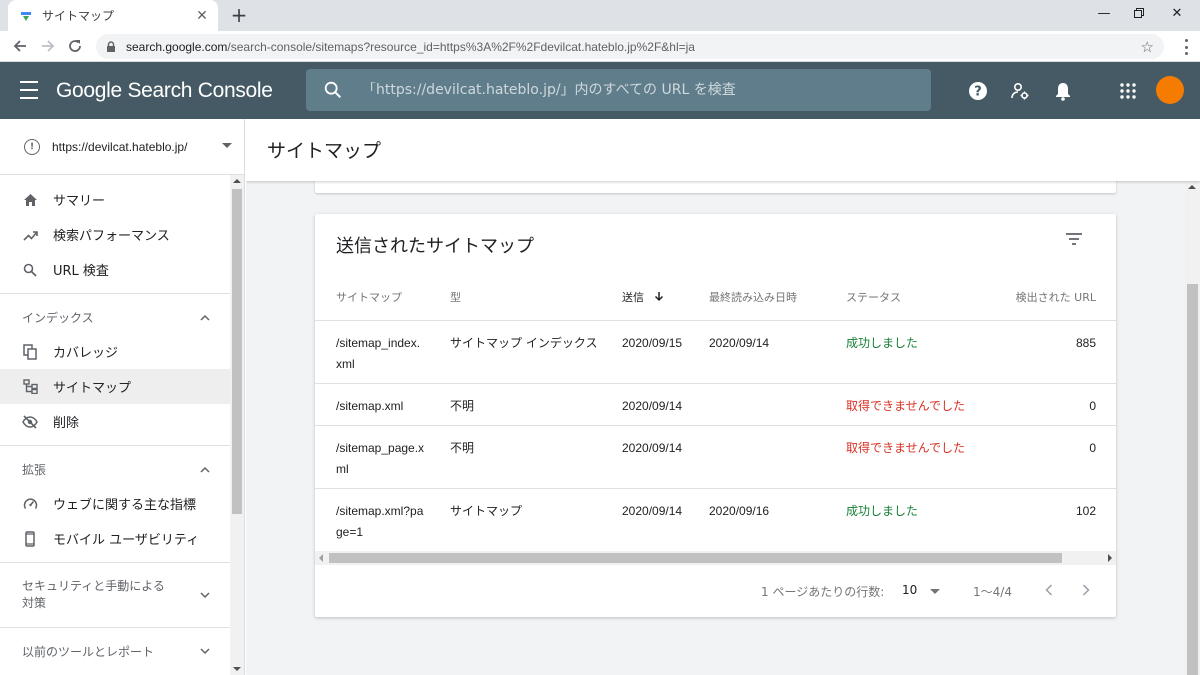 The height and width of the screenshot is (675, 1200). Describe the element at coordinates (115, 199) in the screenshot. I see `sidebar-item-summary: サマリー` at that location.